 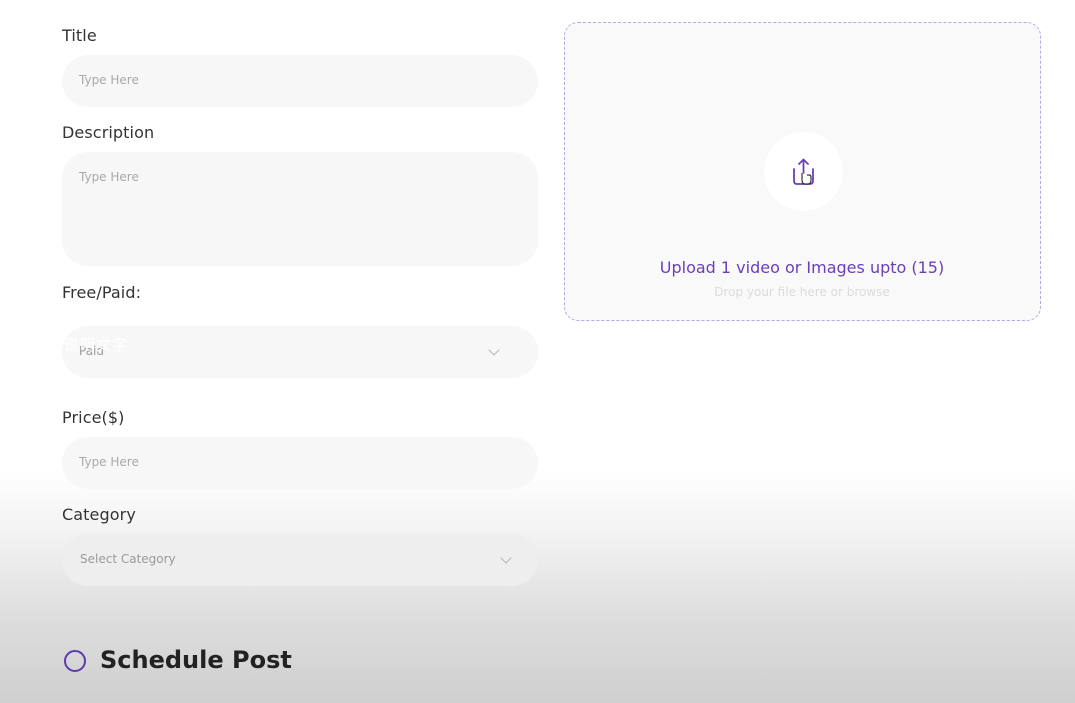 I want to click on title-placeholder: Type Here, so click(x=109, y=80).